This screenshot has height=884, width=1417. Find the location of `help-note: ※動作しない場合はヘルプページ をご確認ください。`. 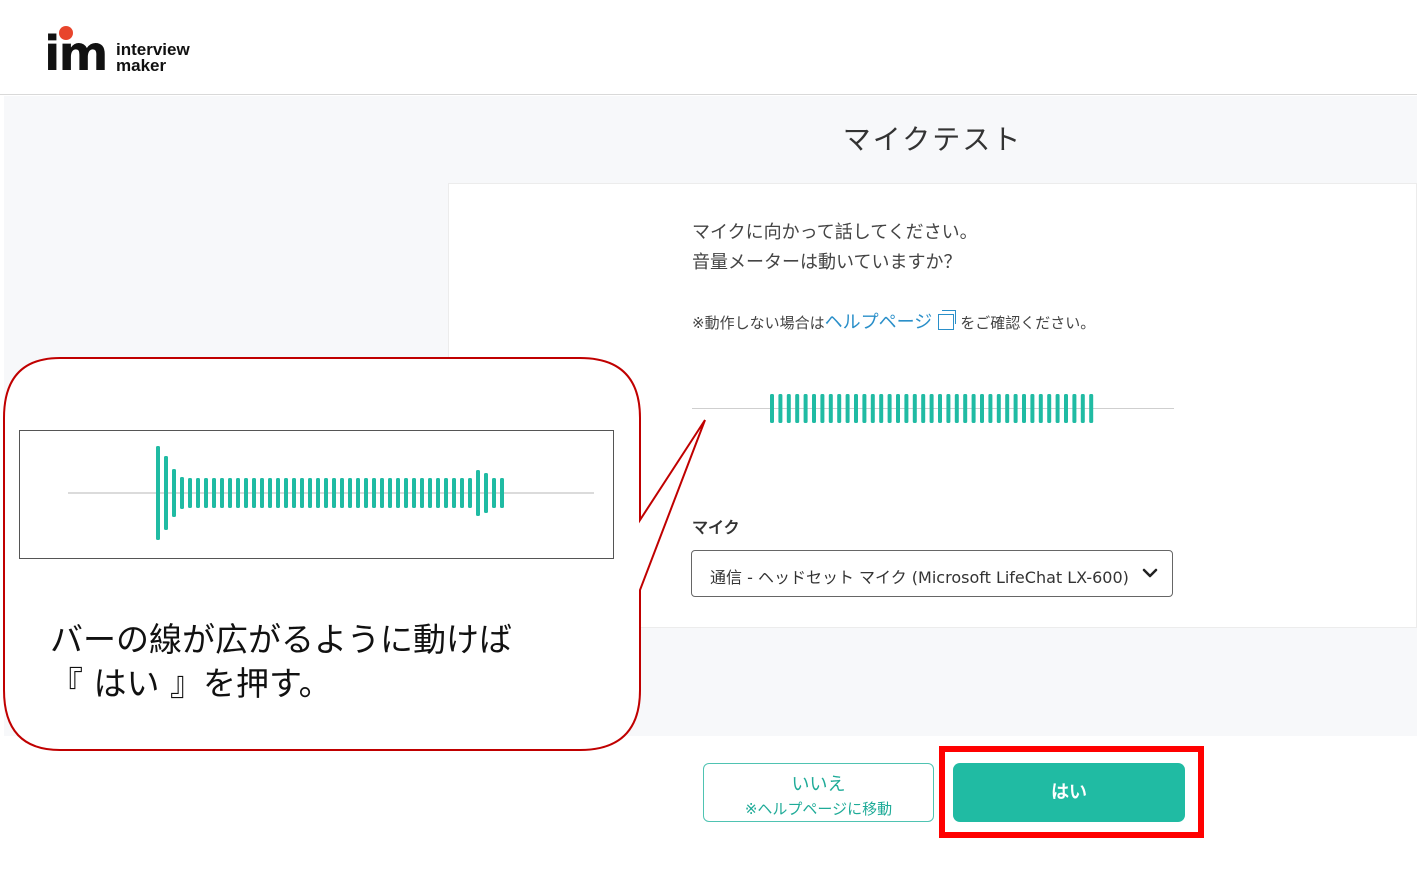

help-note: ※動作しない場合はヘルプページ をご確認ください。 is located at coordinates (893, 321).